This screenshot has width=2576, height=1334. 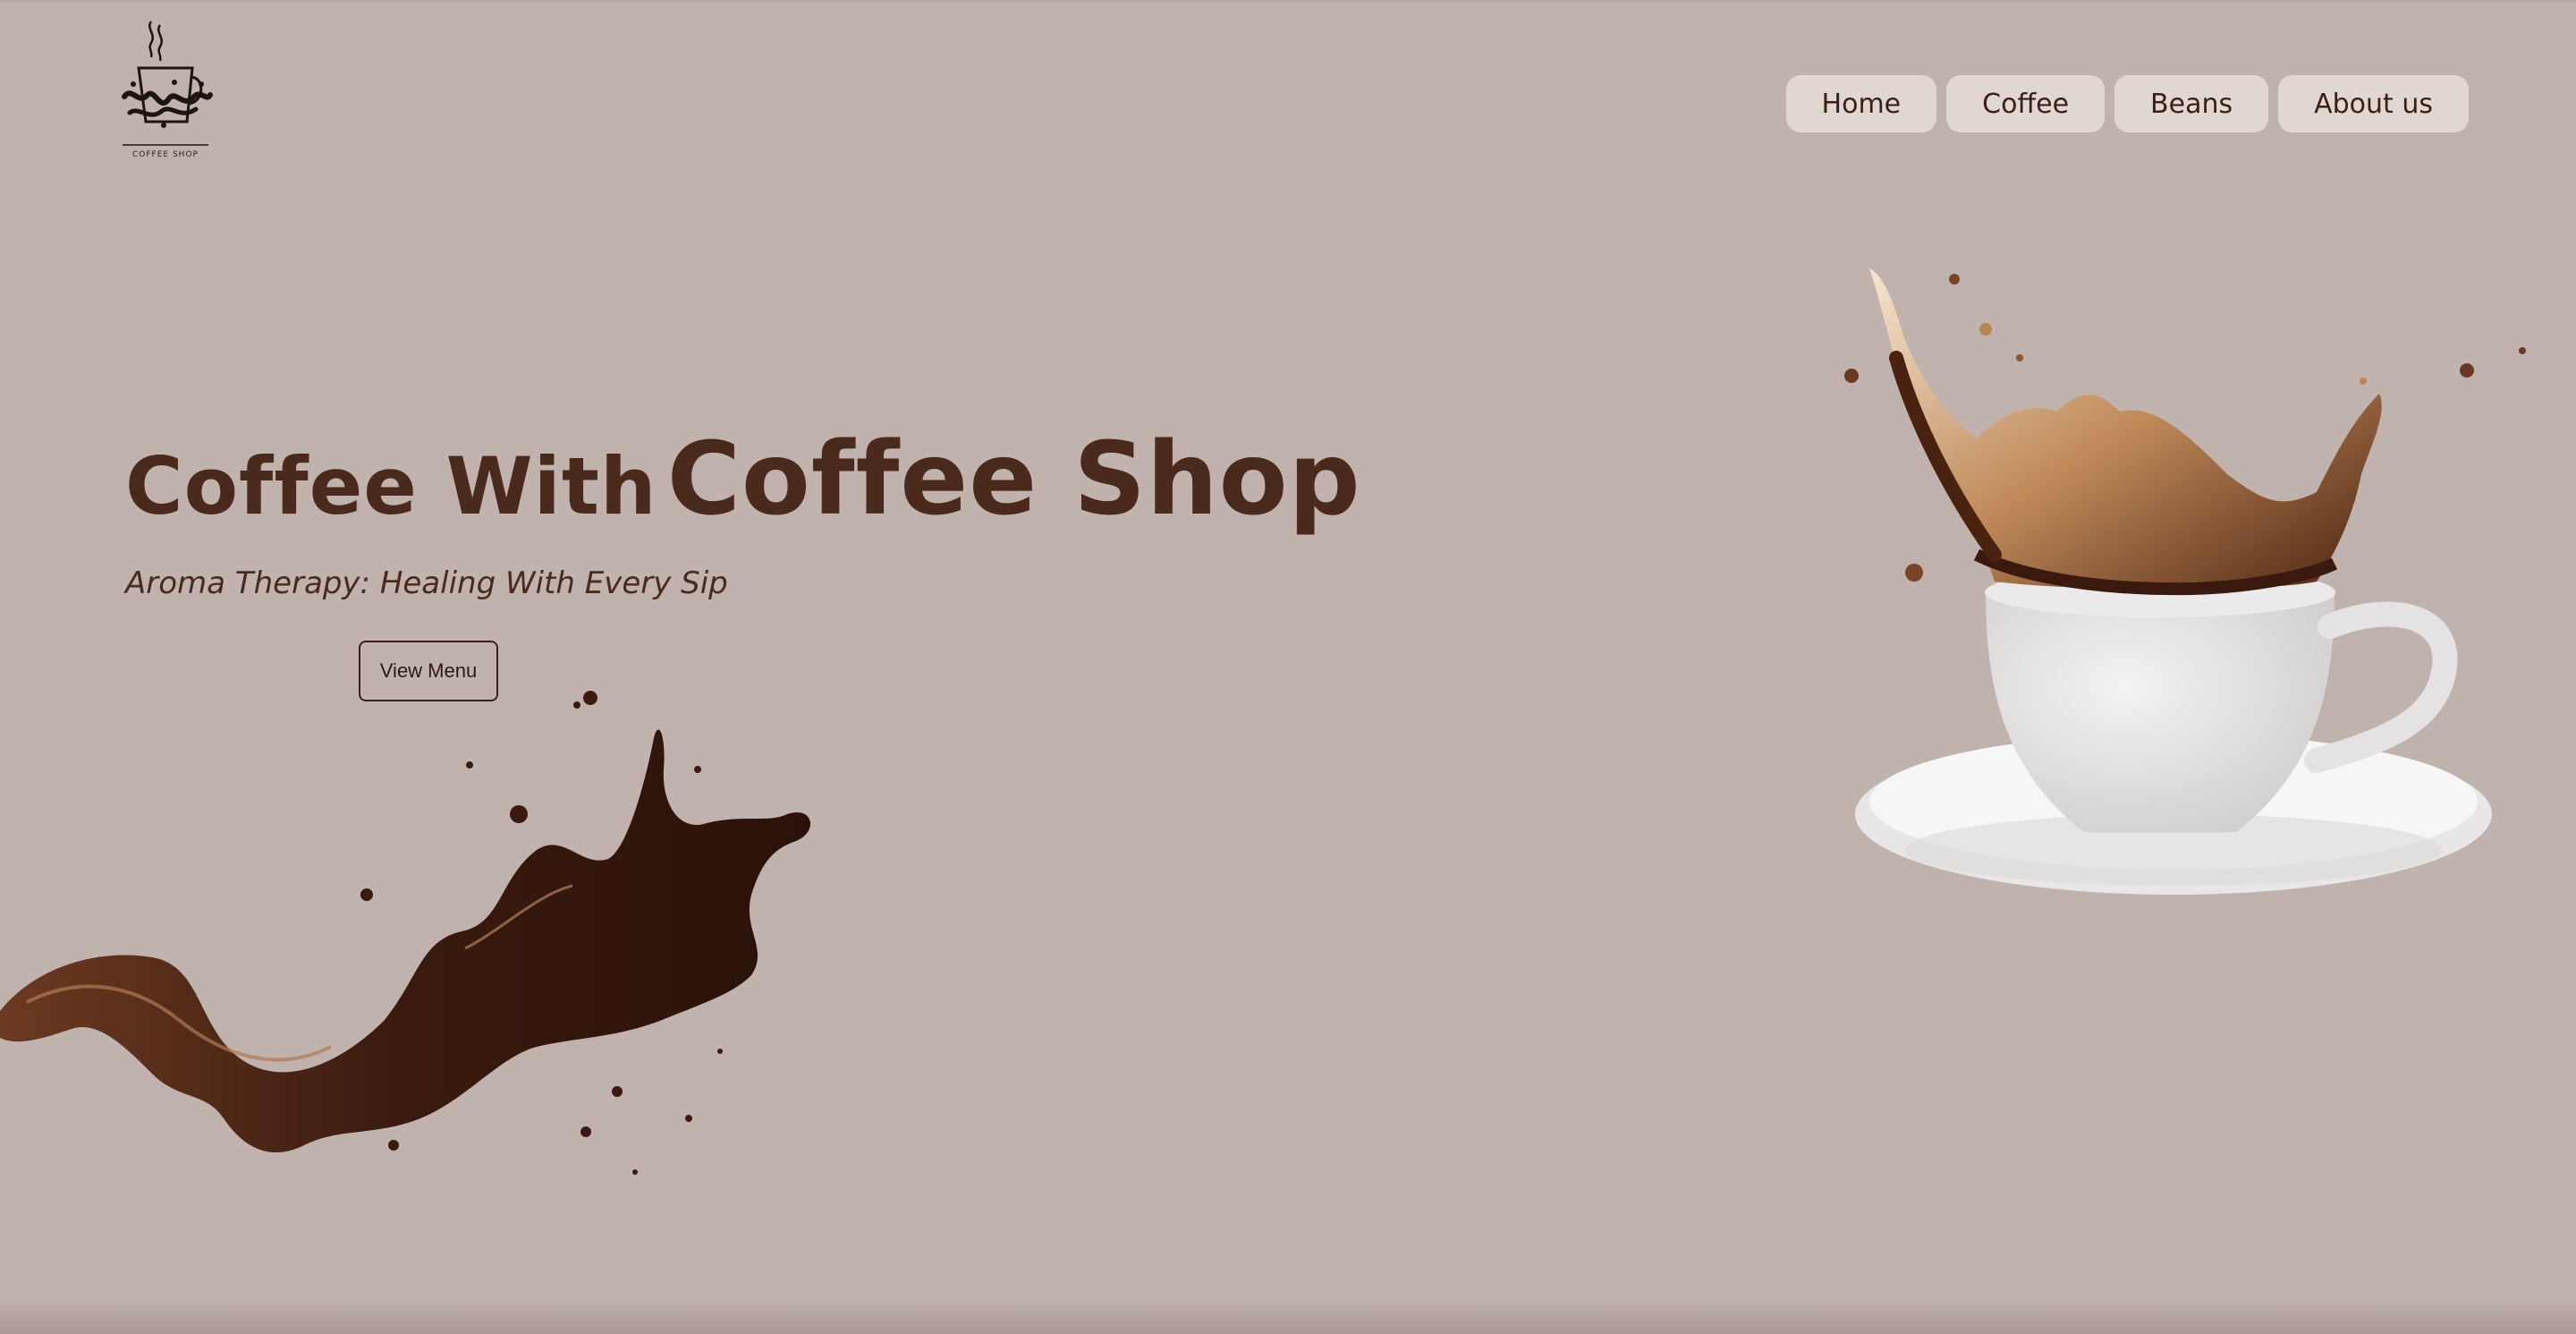 I want to click on logo-caption: COFFEE SHOP, so click(x=165, y=154).